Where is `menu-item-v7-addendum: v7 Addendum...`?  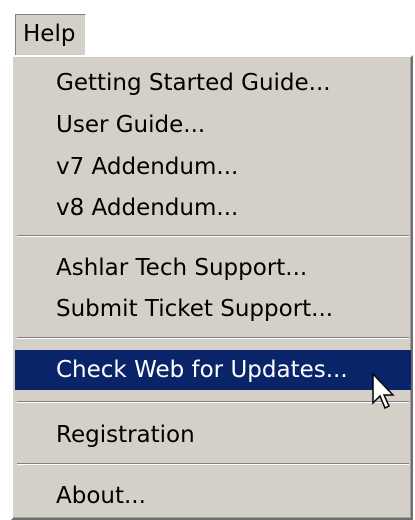 menu-item-v7-addendum: v7 Addendum... is located at coordinates (213, 167).